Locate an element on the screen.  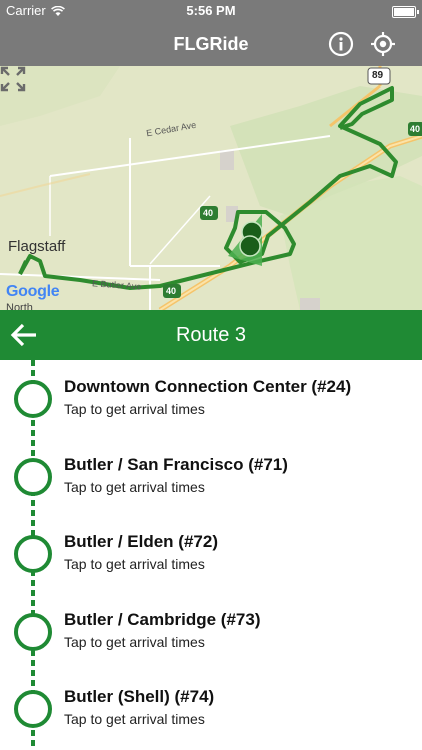
app-title: FLGRide is located at coordinates (211, 44).